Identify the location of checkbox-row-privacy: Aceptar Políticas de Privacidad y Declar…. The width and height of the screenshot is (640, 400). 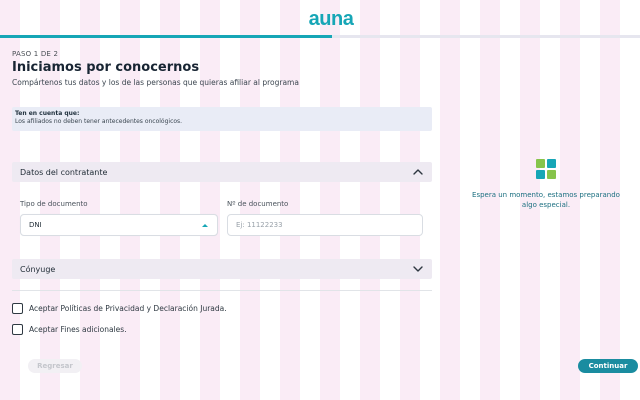
(119, 308).